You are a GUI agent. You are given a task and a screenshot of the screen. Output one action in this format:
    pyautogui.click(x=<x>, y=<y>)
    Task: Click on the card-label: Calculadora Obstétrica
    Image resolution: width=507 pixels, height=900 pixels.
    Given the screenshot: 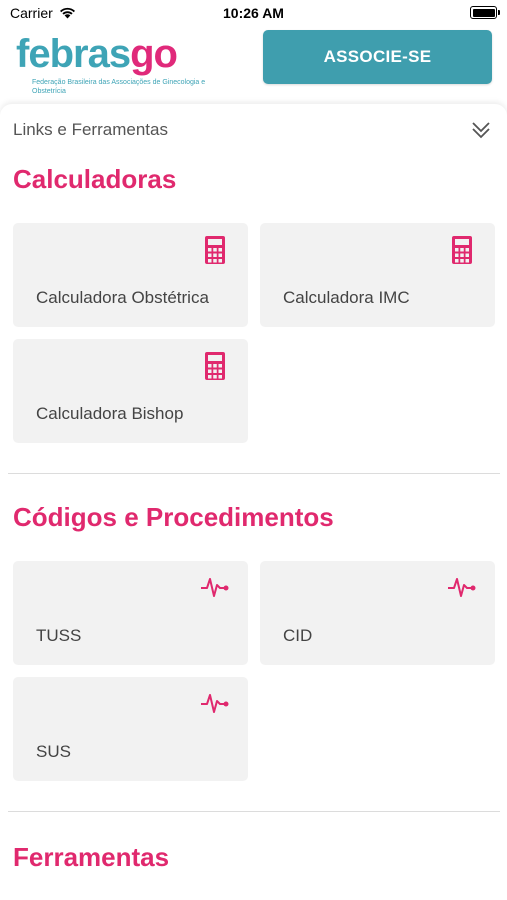 What is the action you would take?
    pyautogui.click(x=122, y=297)
    